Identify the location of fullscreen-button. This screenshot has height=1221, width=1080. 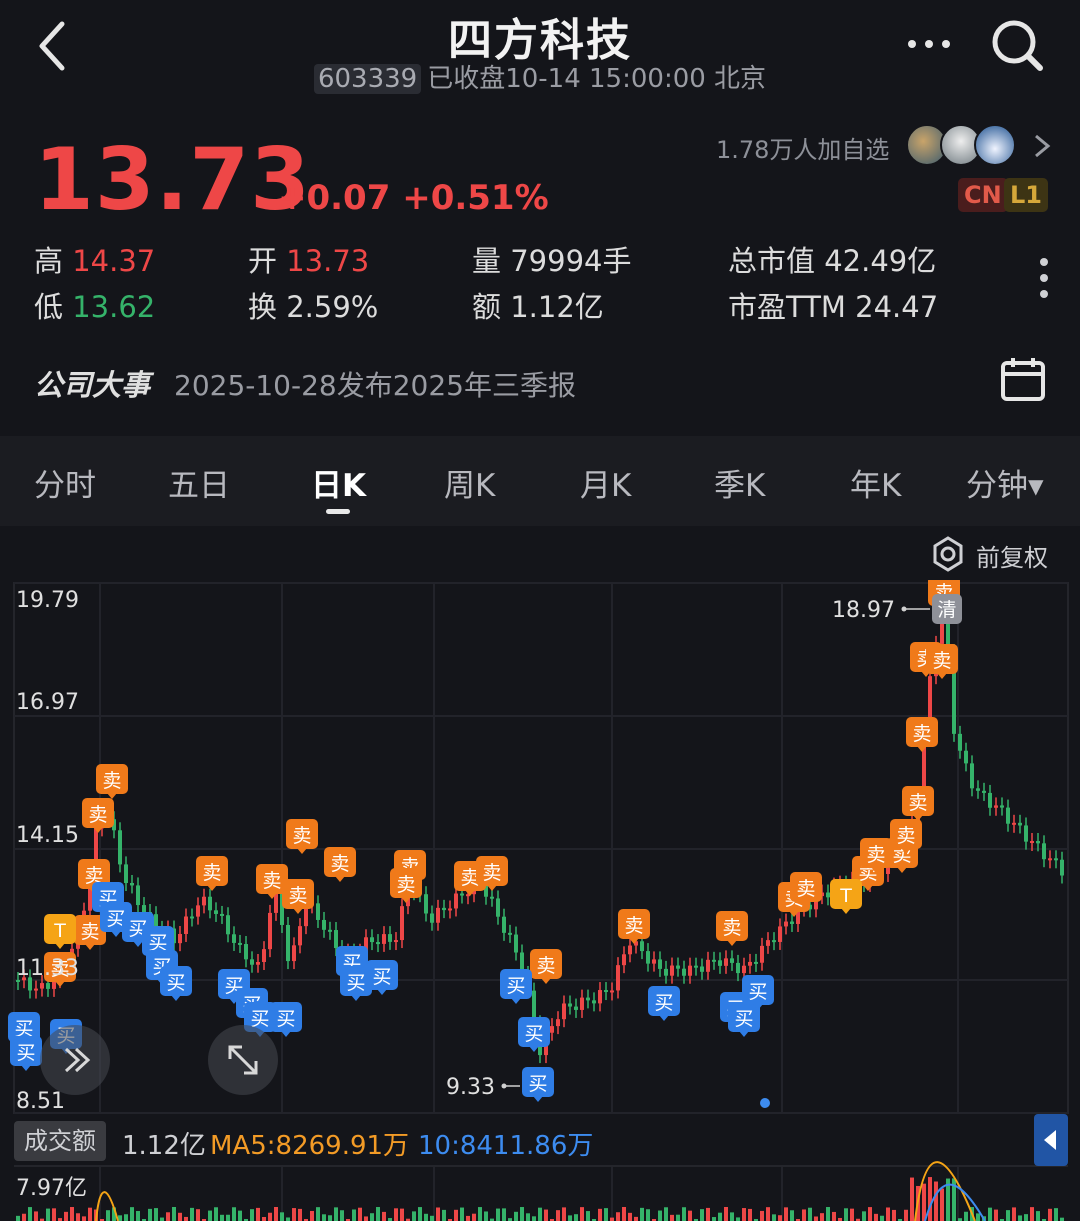
(243, 1060).